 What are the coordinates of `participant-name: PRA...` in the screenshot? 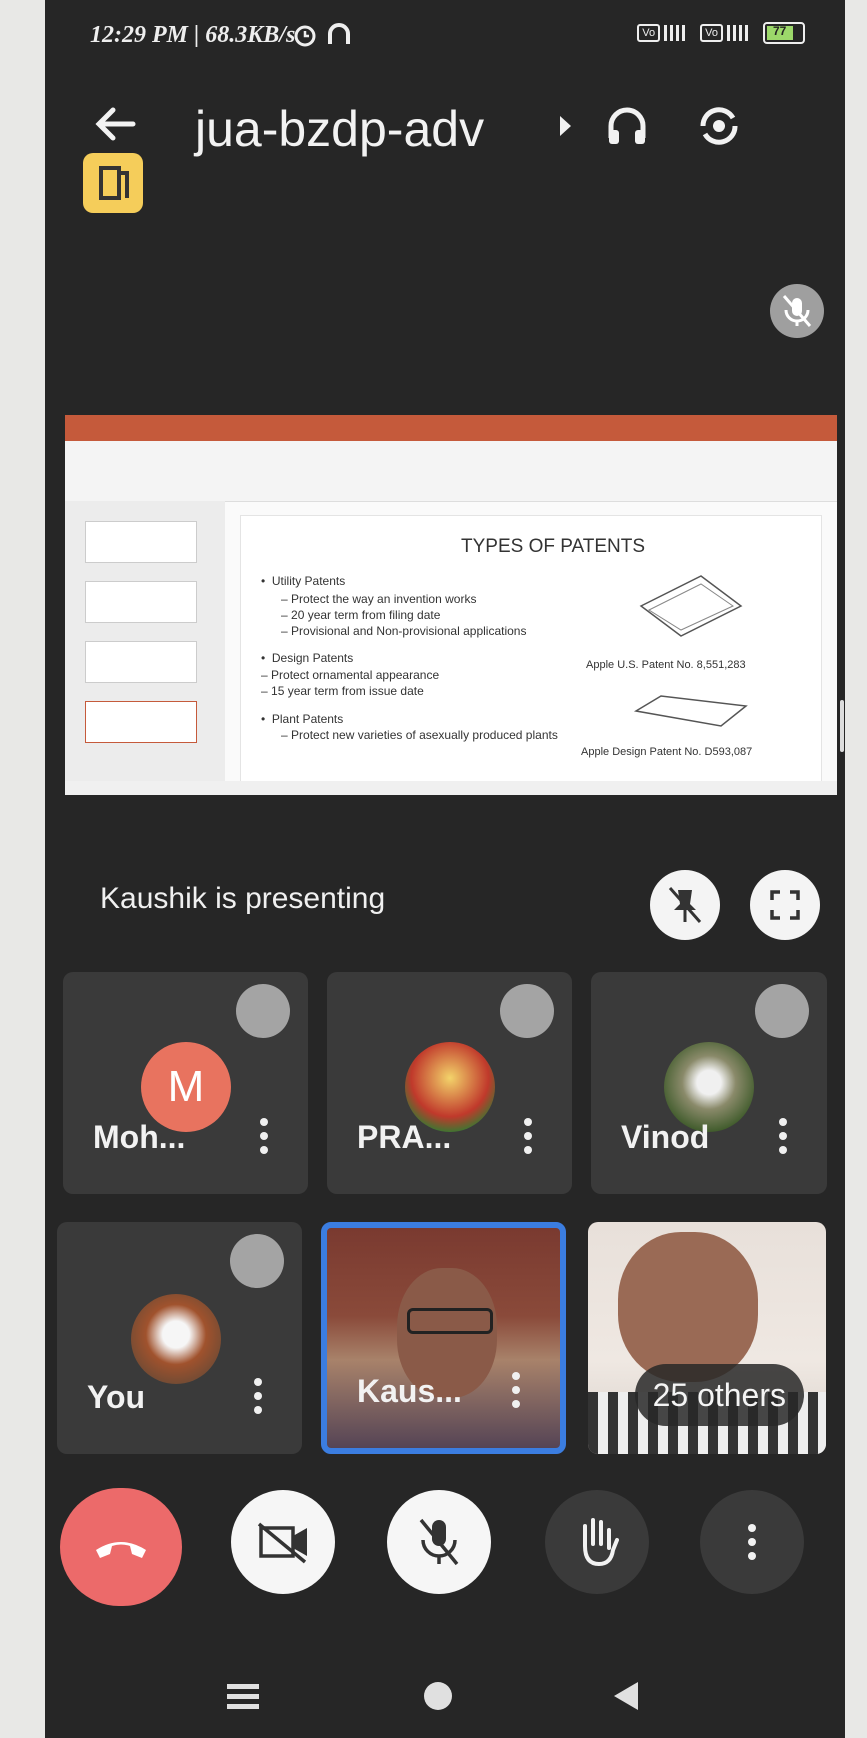 It's located at (404, 1137).